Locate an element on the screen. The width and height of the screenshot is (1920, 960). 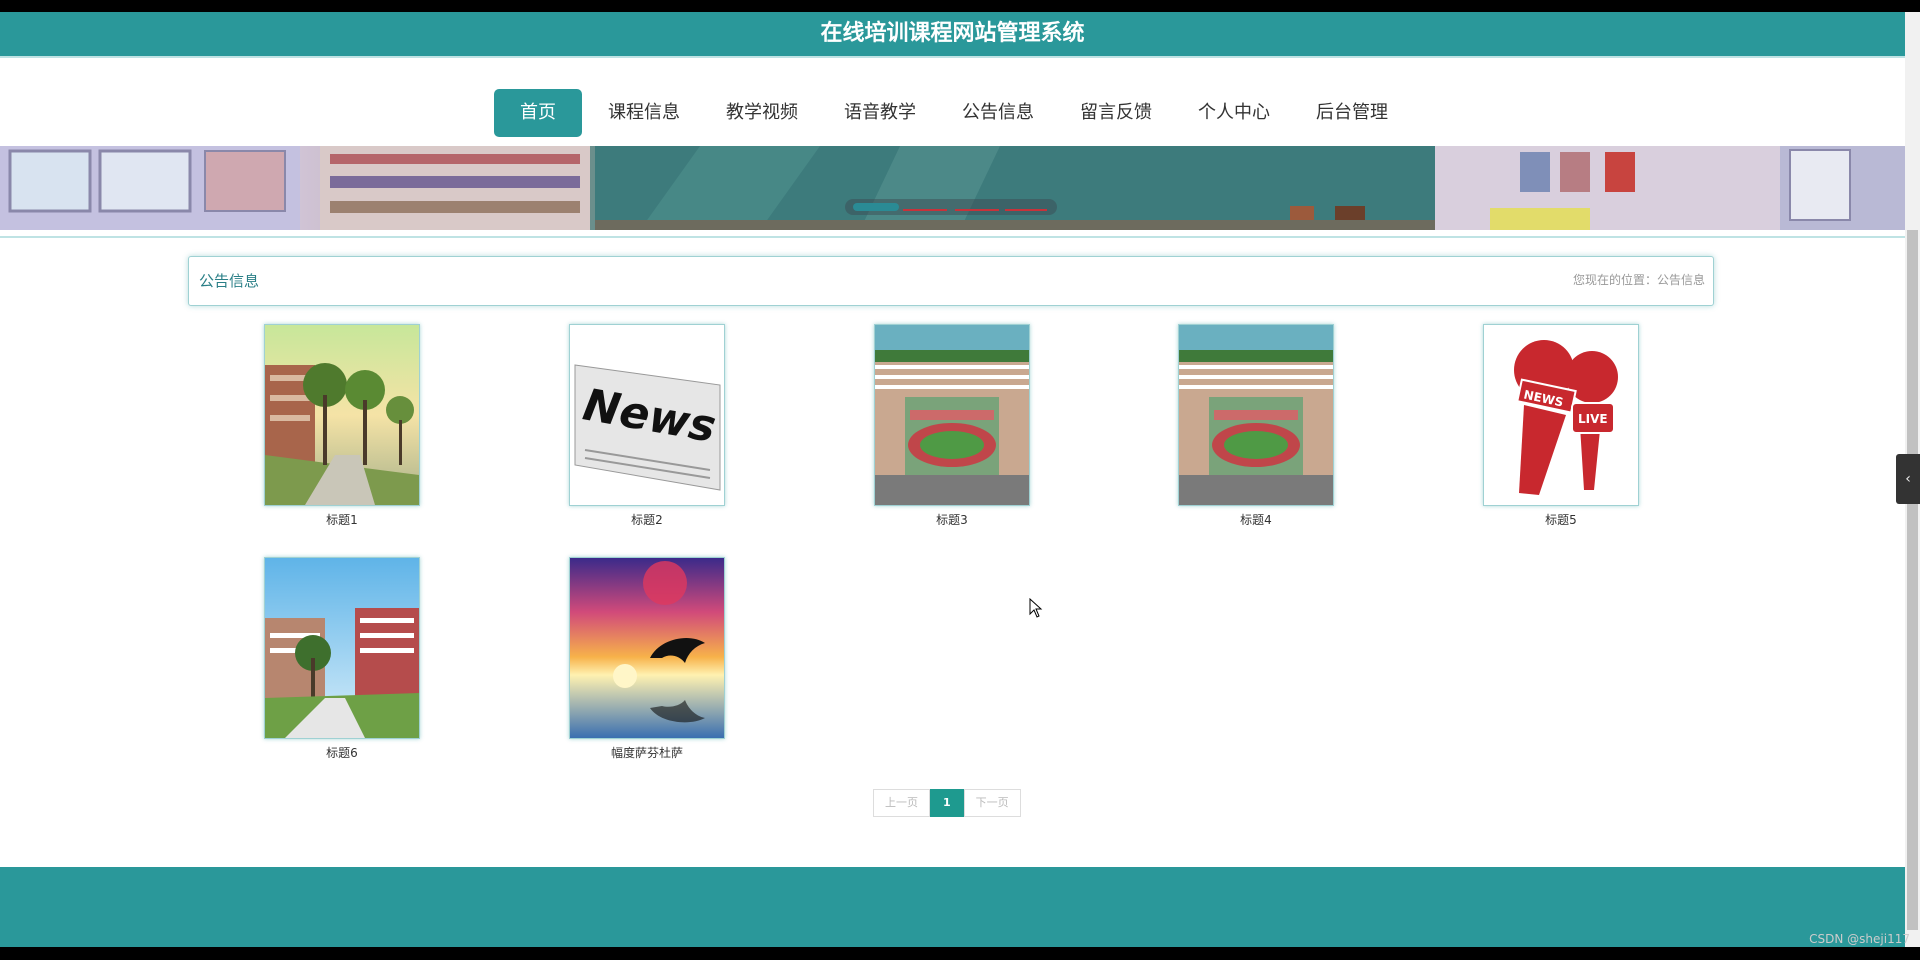
card-caption: 幅度萨芬杜萨 is located at coordinates (647, 752).